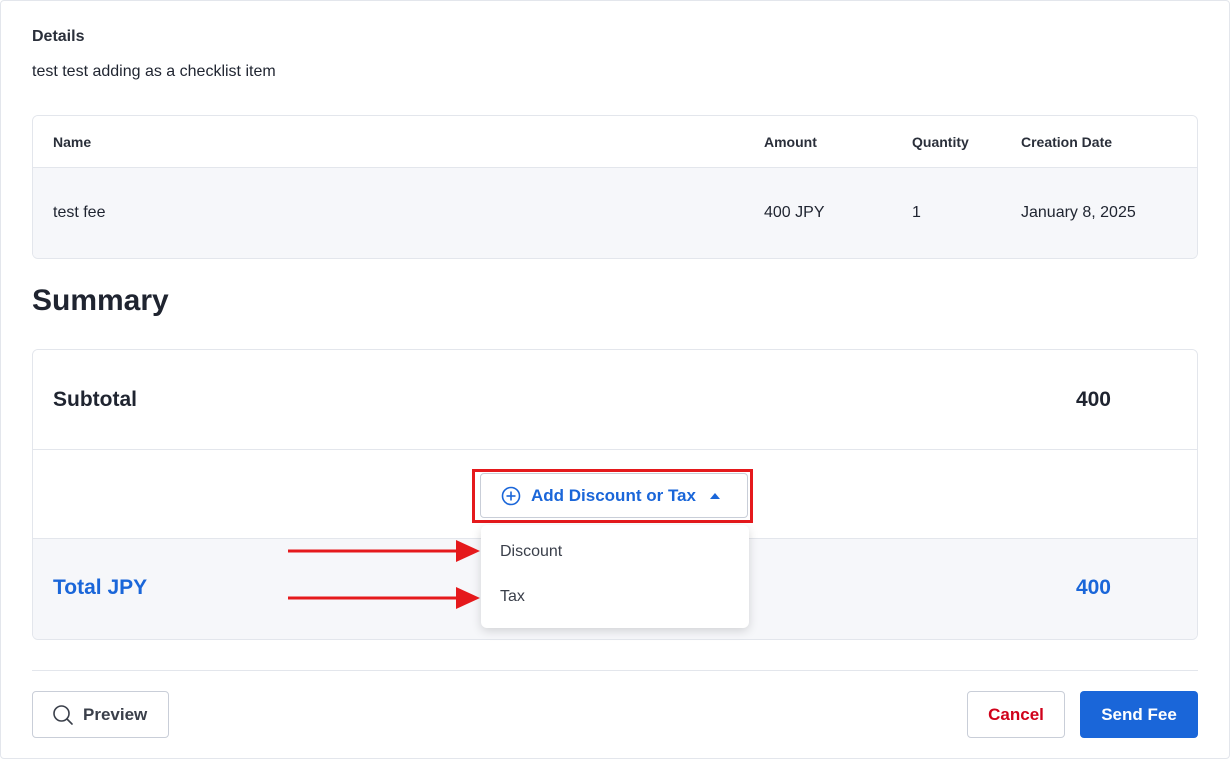 The image size is (1230, 759). I want to click on add-discount-or-tax-label: Add Discount or Tax, so click(613, 495).